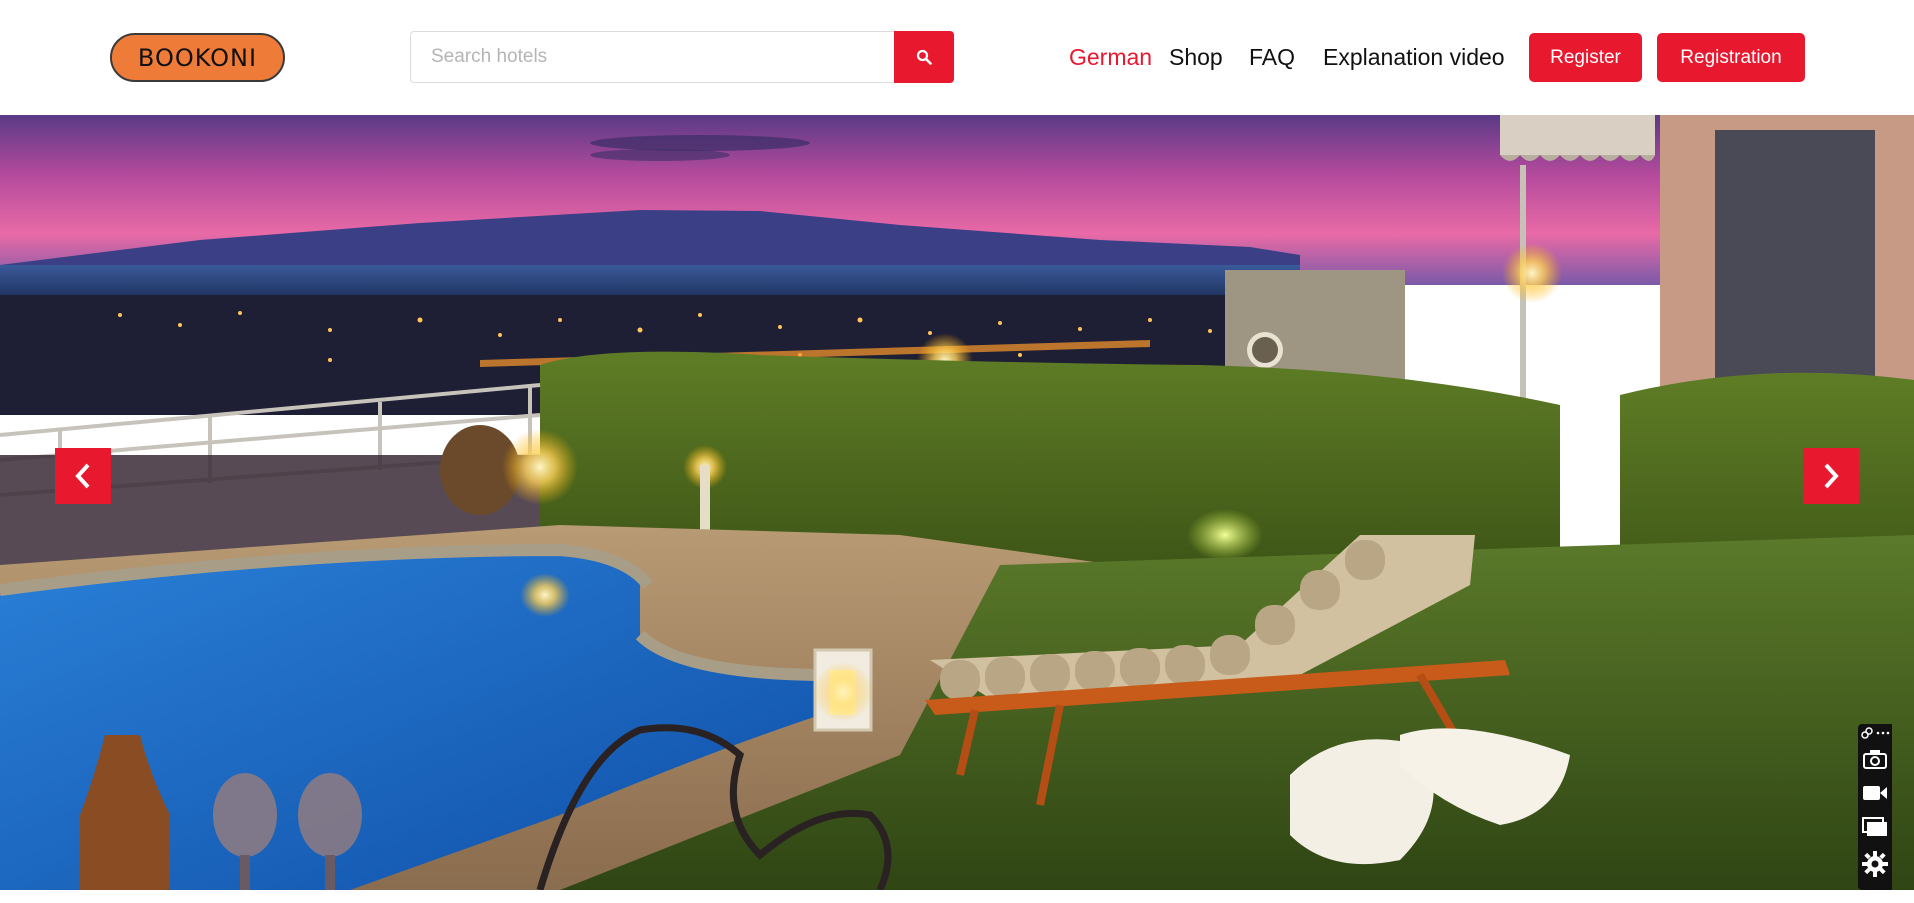  I want to click on page-bottom-strip, so click(957, 896).